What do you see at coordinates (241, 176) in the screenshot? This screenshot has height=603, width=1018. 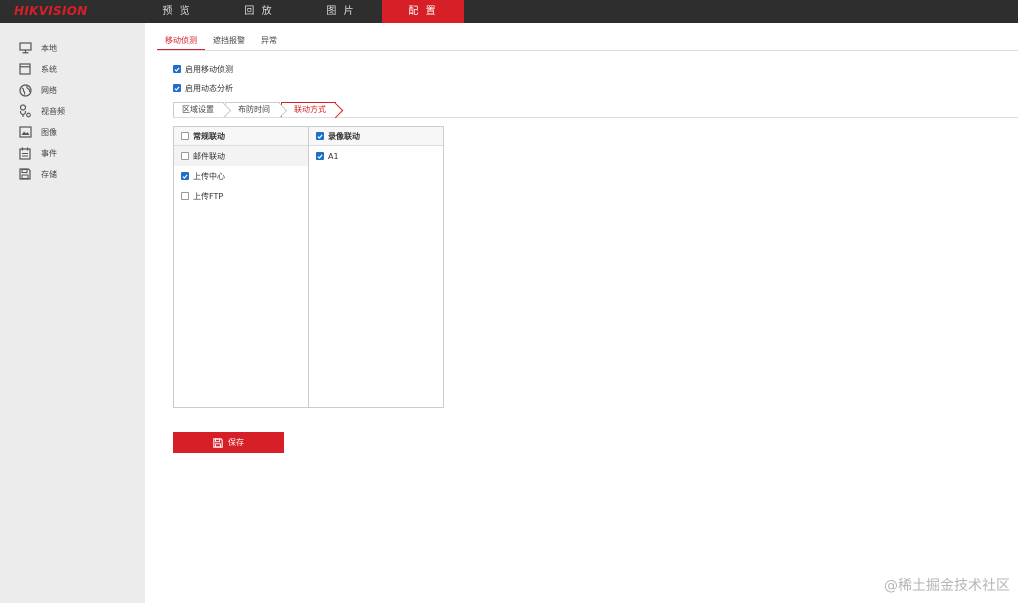 I see `list-item-notify-center: 上传中心` at bounding box center [241, 176].